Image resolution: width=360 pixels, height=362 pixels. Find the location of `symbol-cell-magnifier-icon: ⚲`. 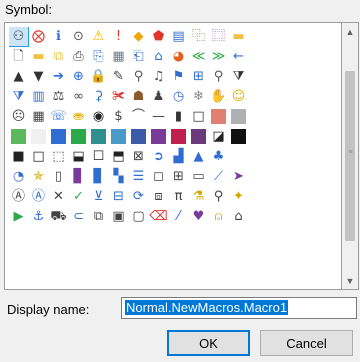

symbol-cell-magnifier-icon: ⚲ is located at coordinates (218, 76).